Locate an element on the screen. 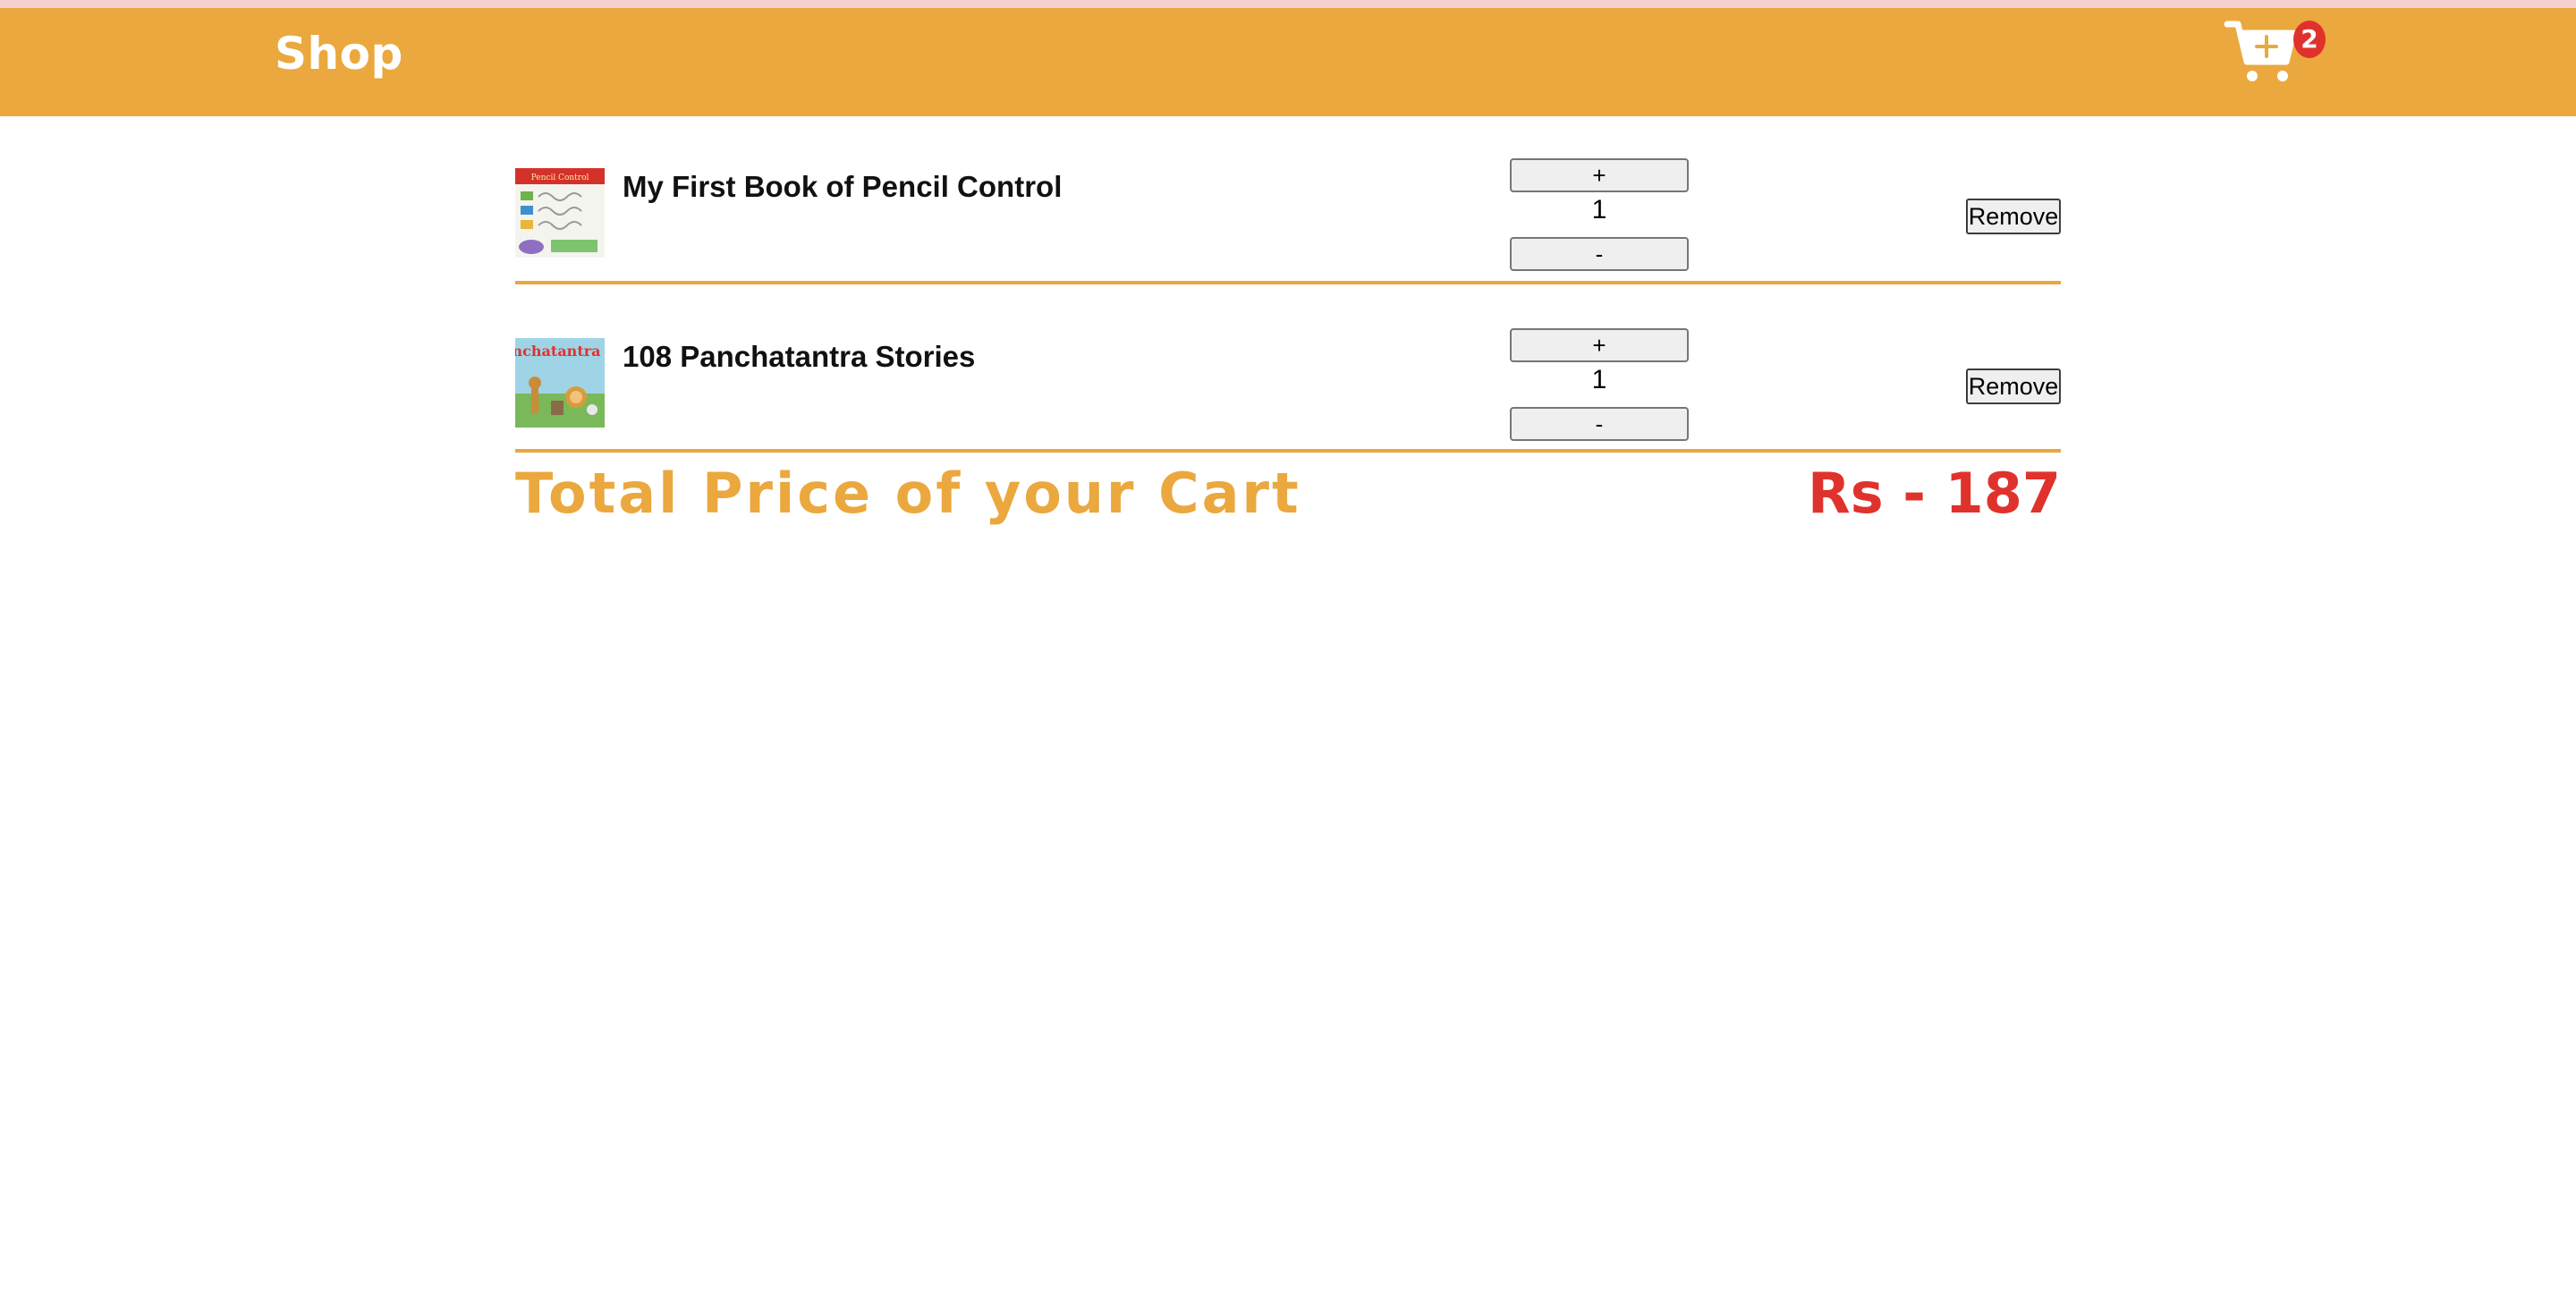  book-cover-image: Pencil Control is located at coordinates (560, 213).